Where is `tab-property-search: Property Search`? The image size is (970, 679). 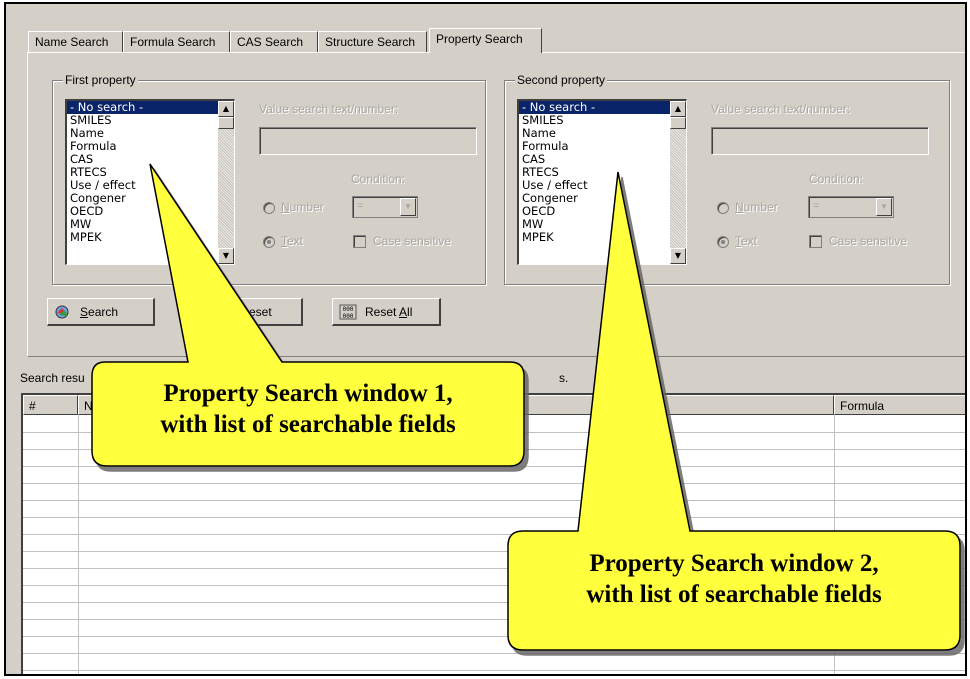 tab-property-search: Property Search is located at coordinates (485, 40).